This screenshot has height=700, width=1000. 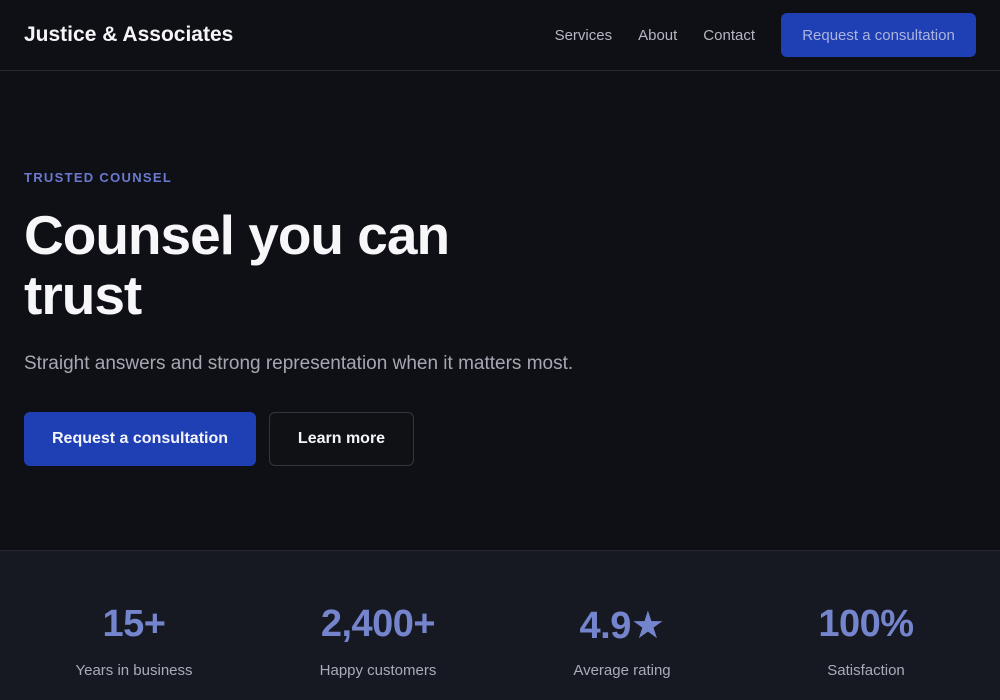 What do you see at coordinates (622, 670) in the screenshot?
I see `stat-label: Average rating` at bounding box center [622, 670].